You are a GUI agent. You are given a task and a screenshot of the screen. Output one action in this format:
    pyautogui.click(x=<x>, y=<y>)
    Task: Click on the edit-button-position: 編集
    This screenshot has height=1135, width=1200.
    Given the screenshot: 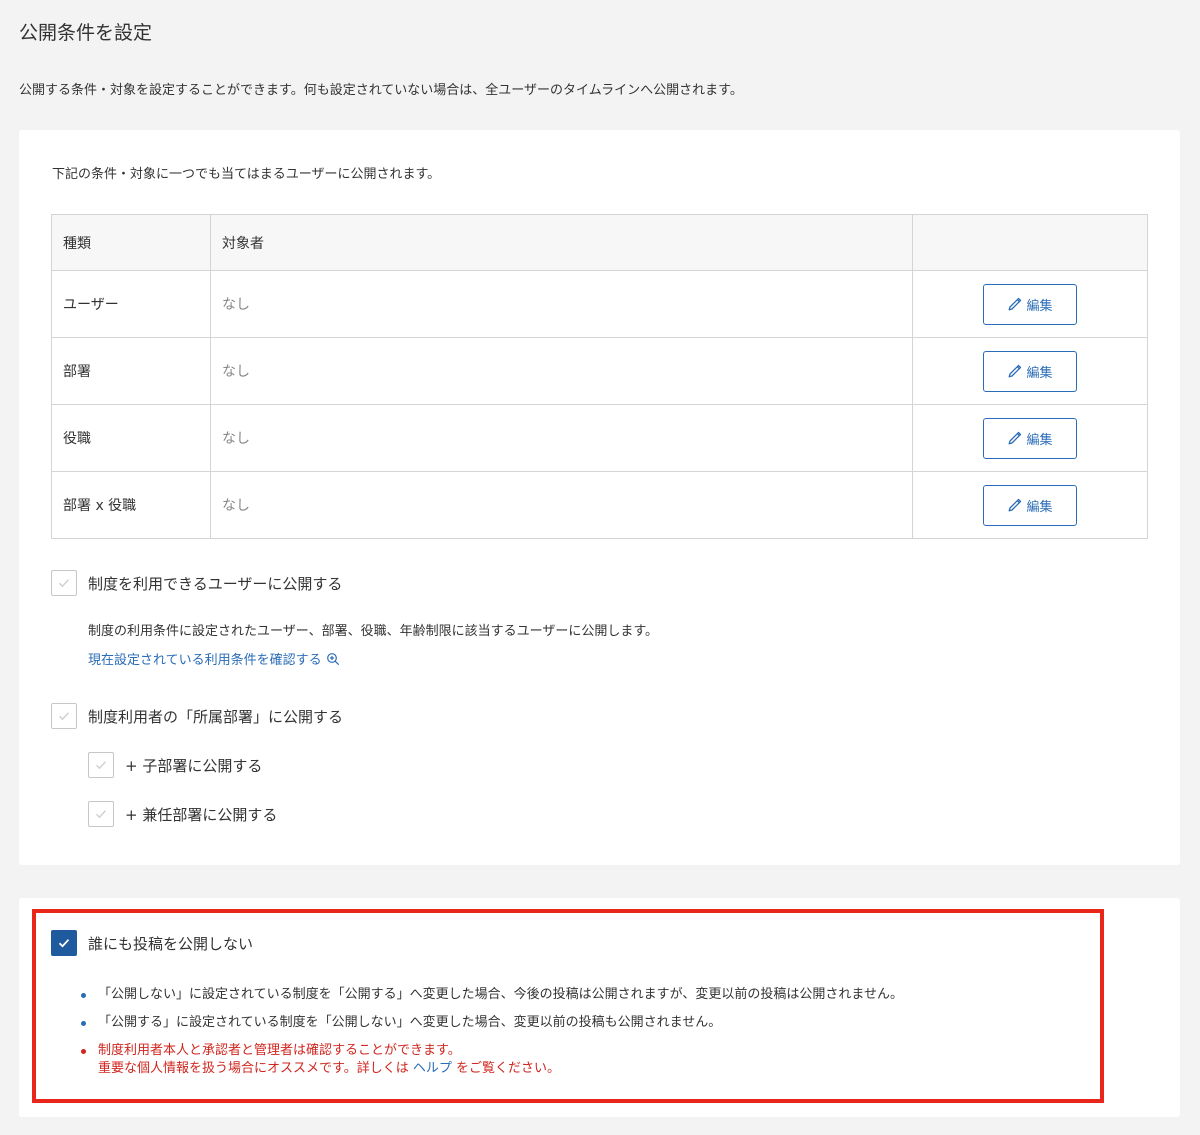 What is the action you would take?
    pyautogui.click(x=1030, y=438)
    